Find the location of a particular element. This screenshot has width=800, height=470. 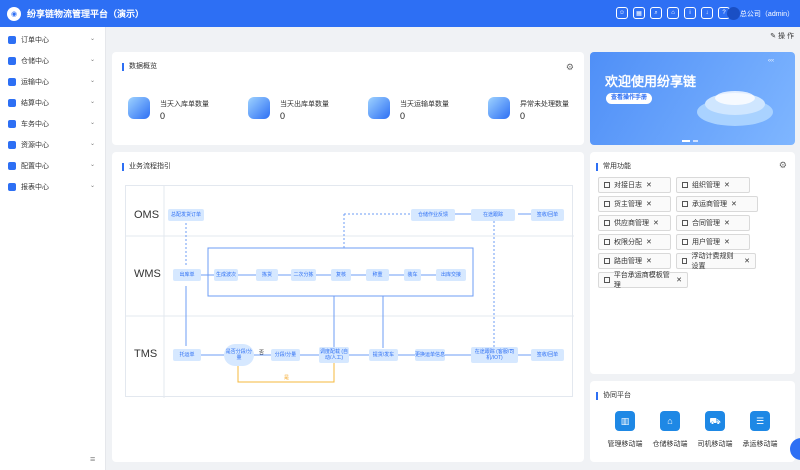

stat-transport: 当天运输单数量 0 is located at coordinates (423, 110).